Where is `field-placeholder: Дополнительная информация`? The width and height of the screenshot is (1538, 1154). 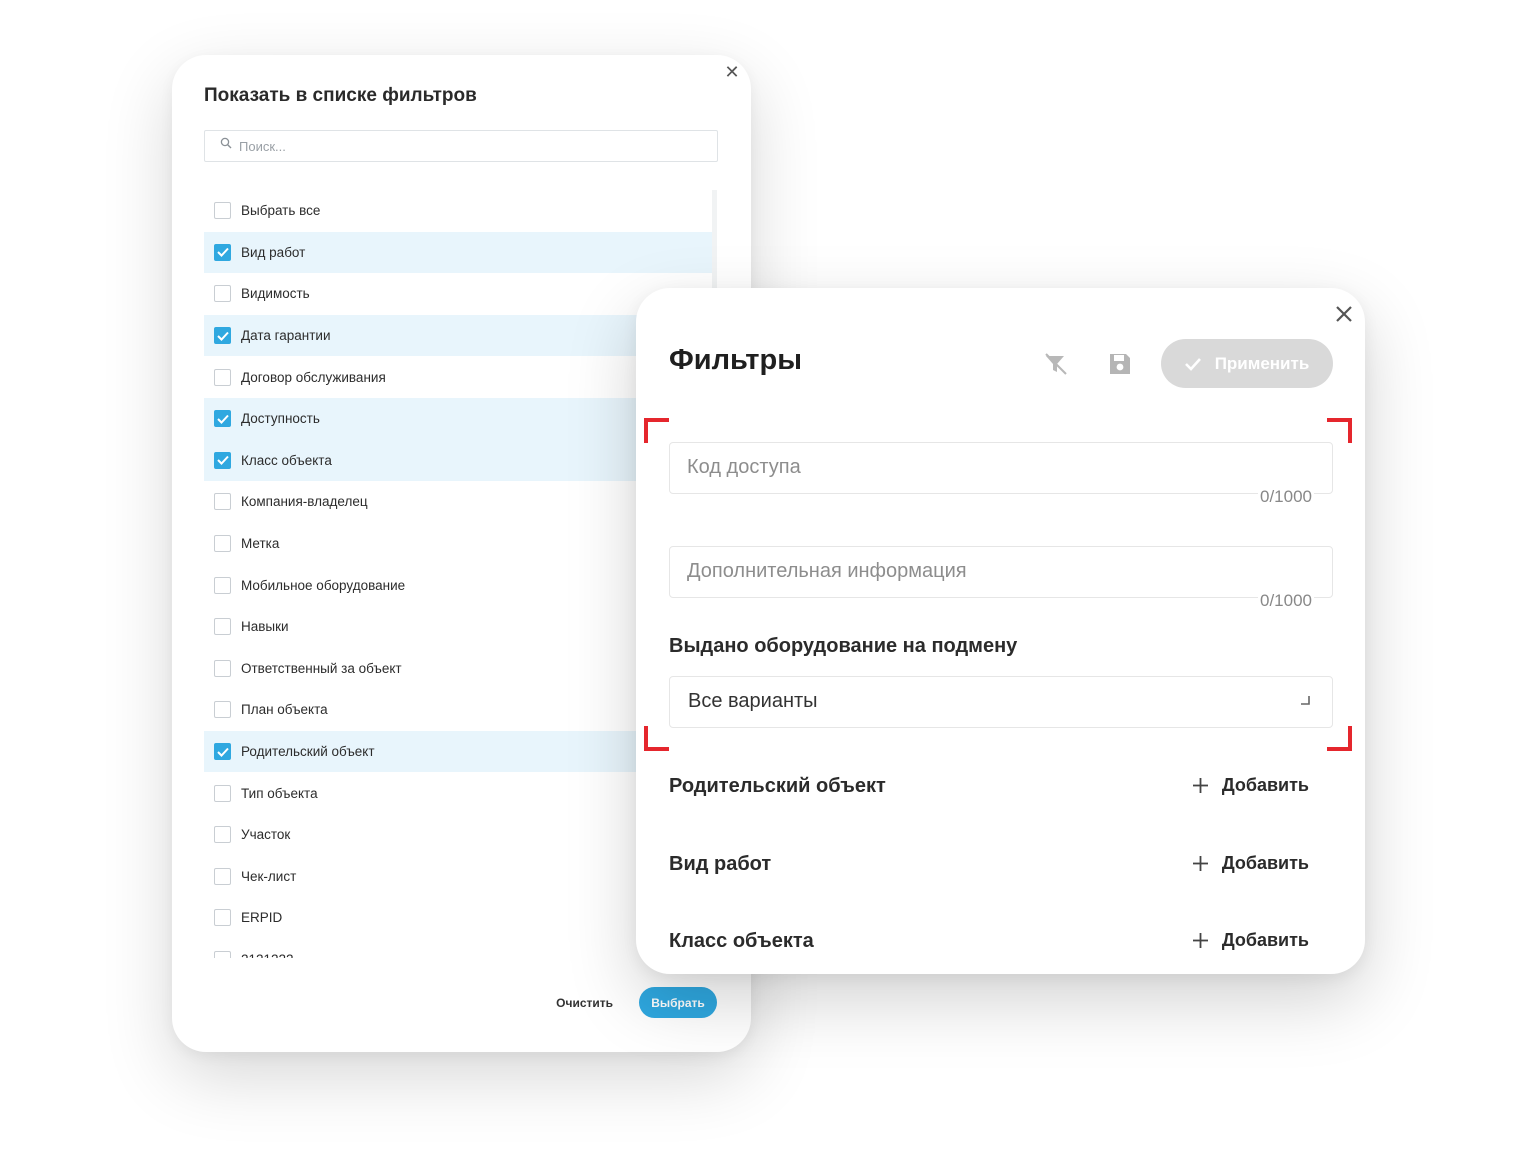
field-placeholder: Дополнительная информация is located at coordinates (827, 571).